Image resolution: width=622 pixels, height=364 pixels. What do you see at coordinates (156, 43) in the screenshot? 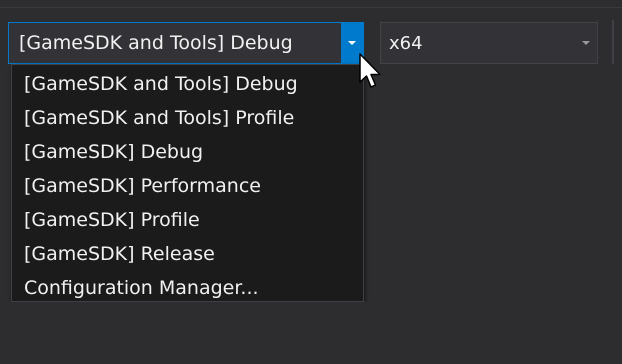
I see `solution-configuration-value: [GameSDK and Tools] Debug` at bounding box center [156, 43].